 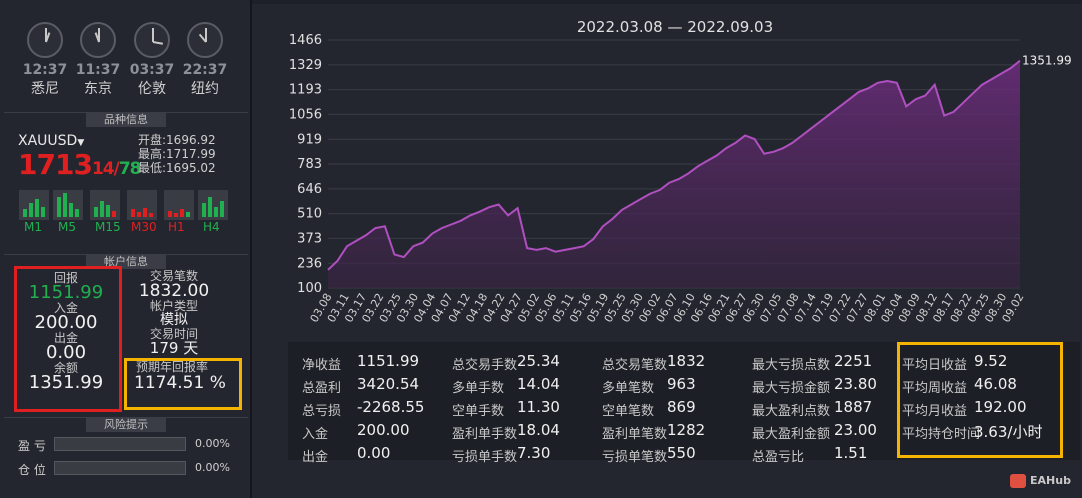 I want to click on clock-city: 悉尼, so click(x=45, y=89).